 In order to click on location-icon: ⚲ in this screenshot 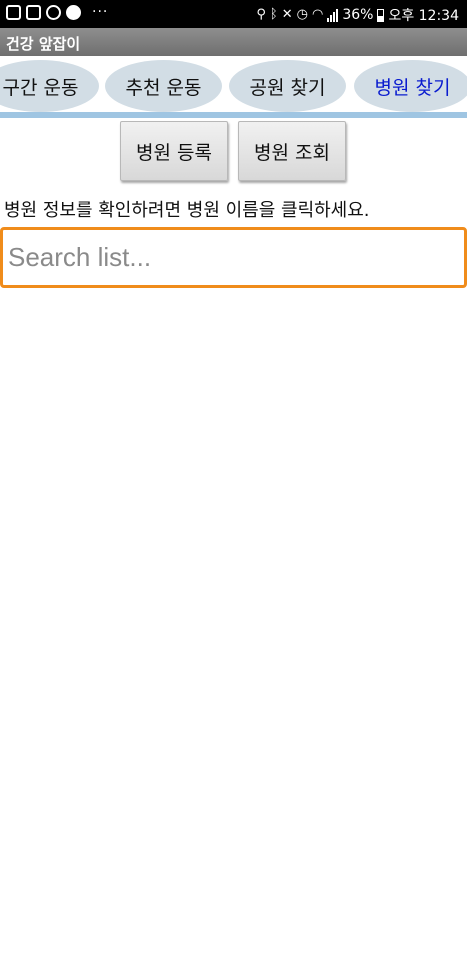, I will do `click(261, 14)`.